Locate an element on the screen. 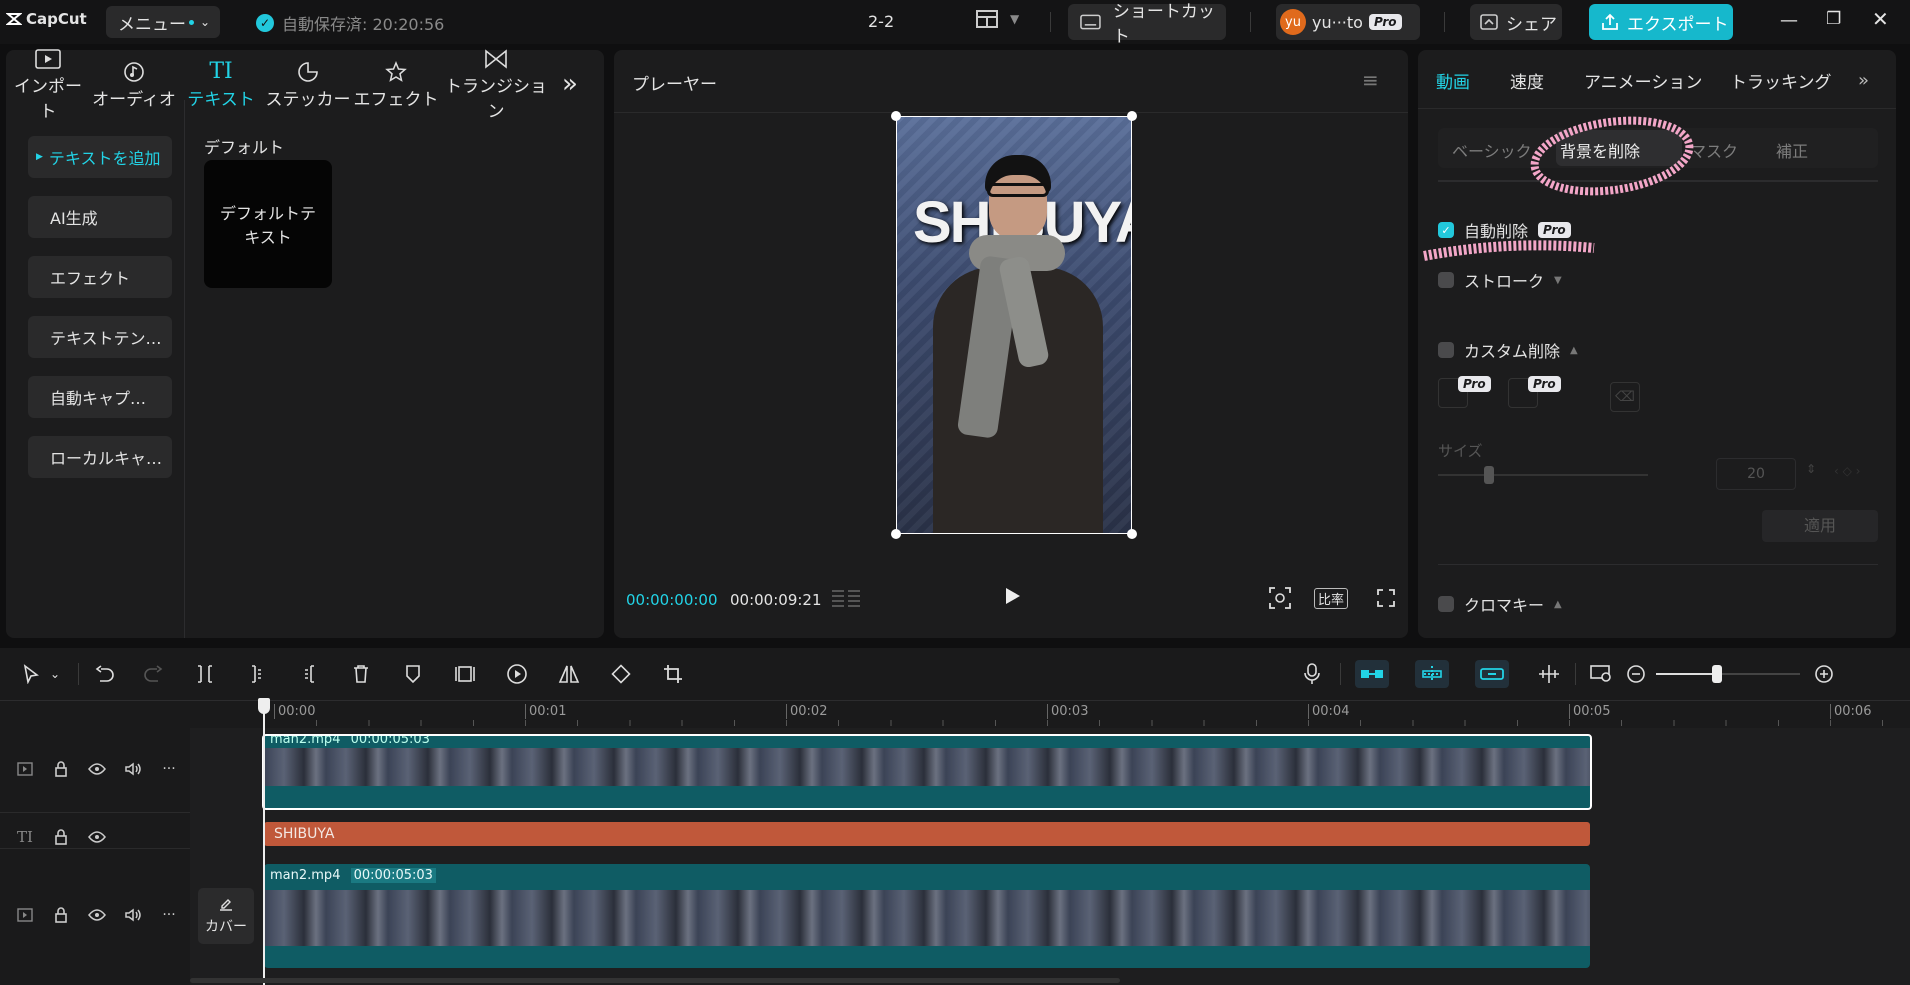  size-slider-thumb is located at coordinates (1489, 475).